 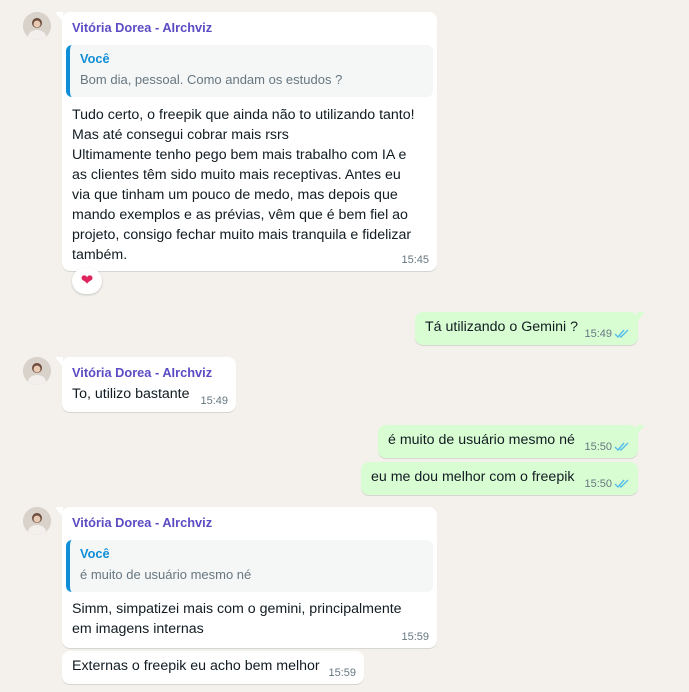 What do you see at coordinates (249, 566) in the screenshot?
I see `quoted-message: Você é muito de usuário mesmo né` at bounding box center [249, 566].